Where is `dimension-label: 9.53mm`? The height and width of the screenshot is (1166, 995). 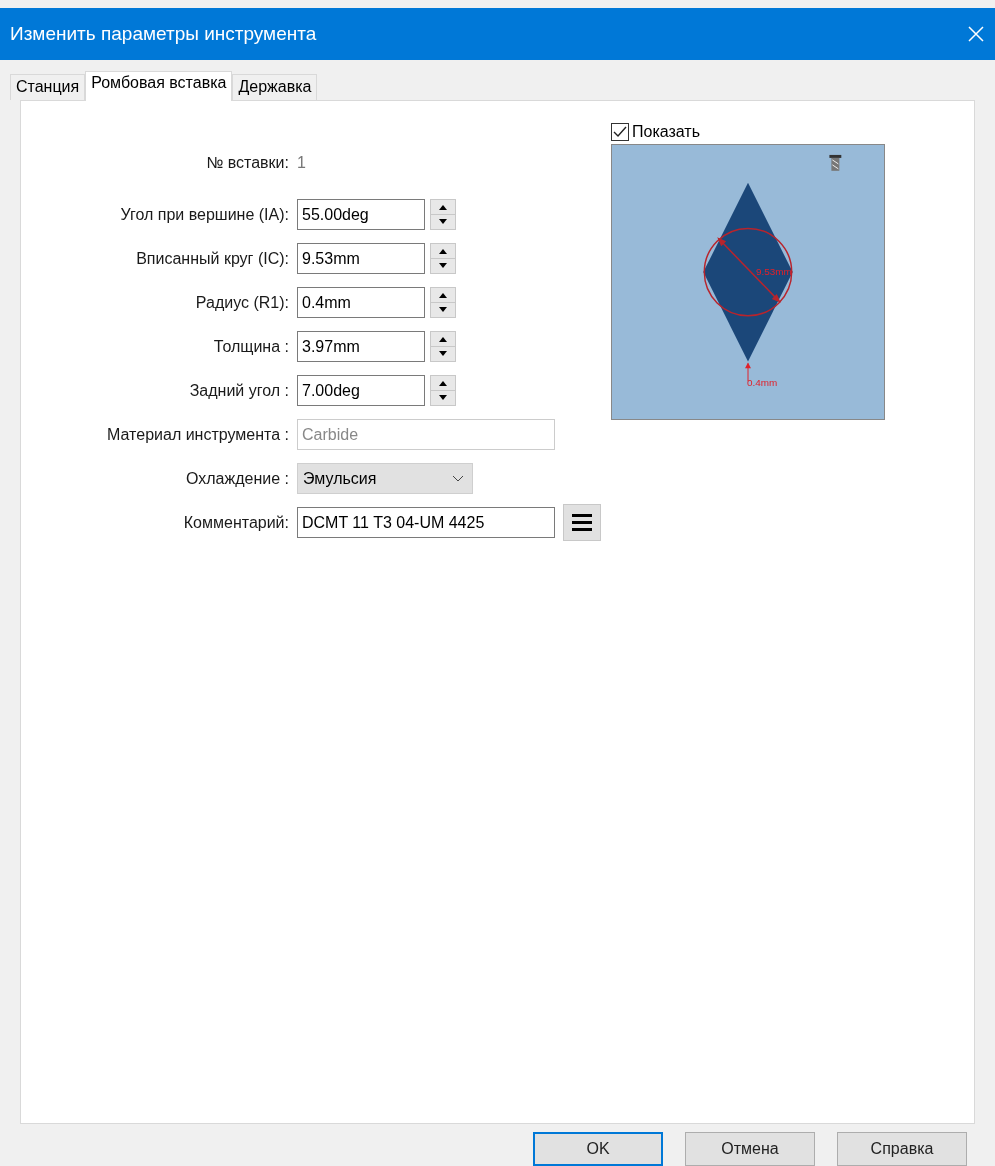
dimension-label: 9.53mm is located at coordinates (773, 271).